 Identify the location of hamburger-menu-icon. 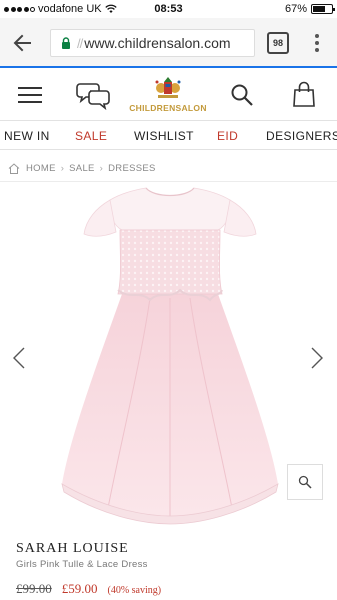
(30, 95).